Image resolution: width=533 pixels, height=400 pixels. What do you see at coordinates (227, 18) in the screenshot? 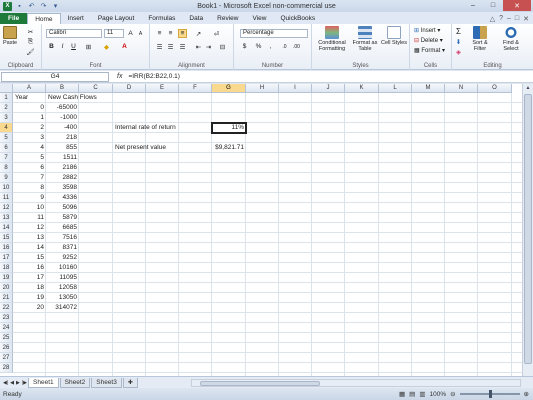
I see `tab-review: Review` at bounding box center [227, 18].